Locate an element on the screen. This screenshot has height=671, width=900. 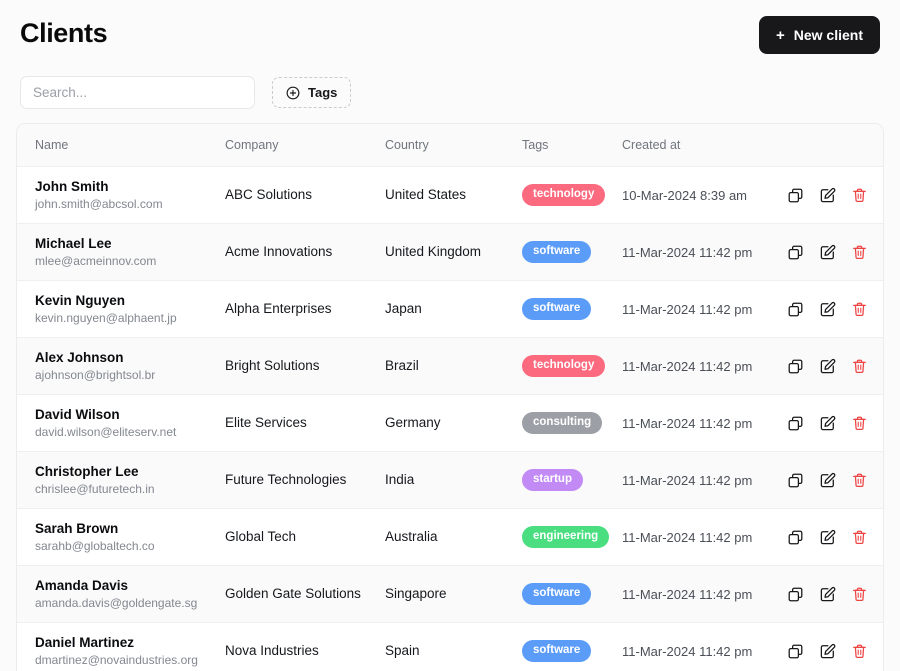
cell-tags: consulting is located at coordinates (572, 423).